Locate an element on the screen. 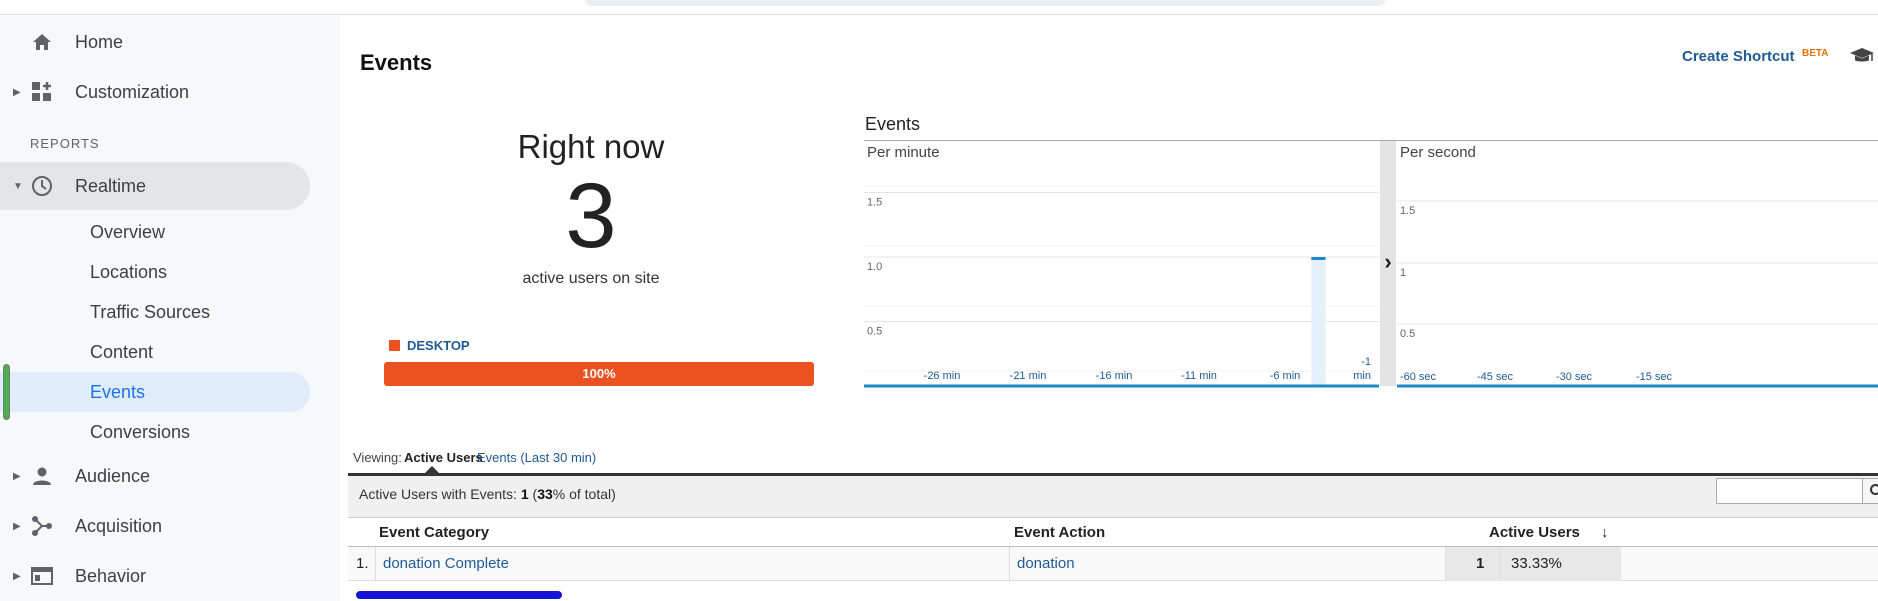 This screenshot has height=601, width=1878. nav-home: Home is located at coordinates (155, 42).